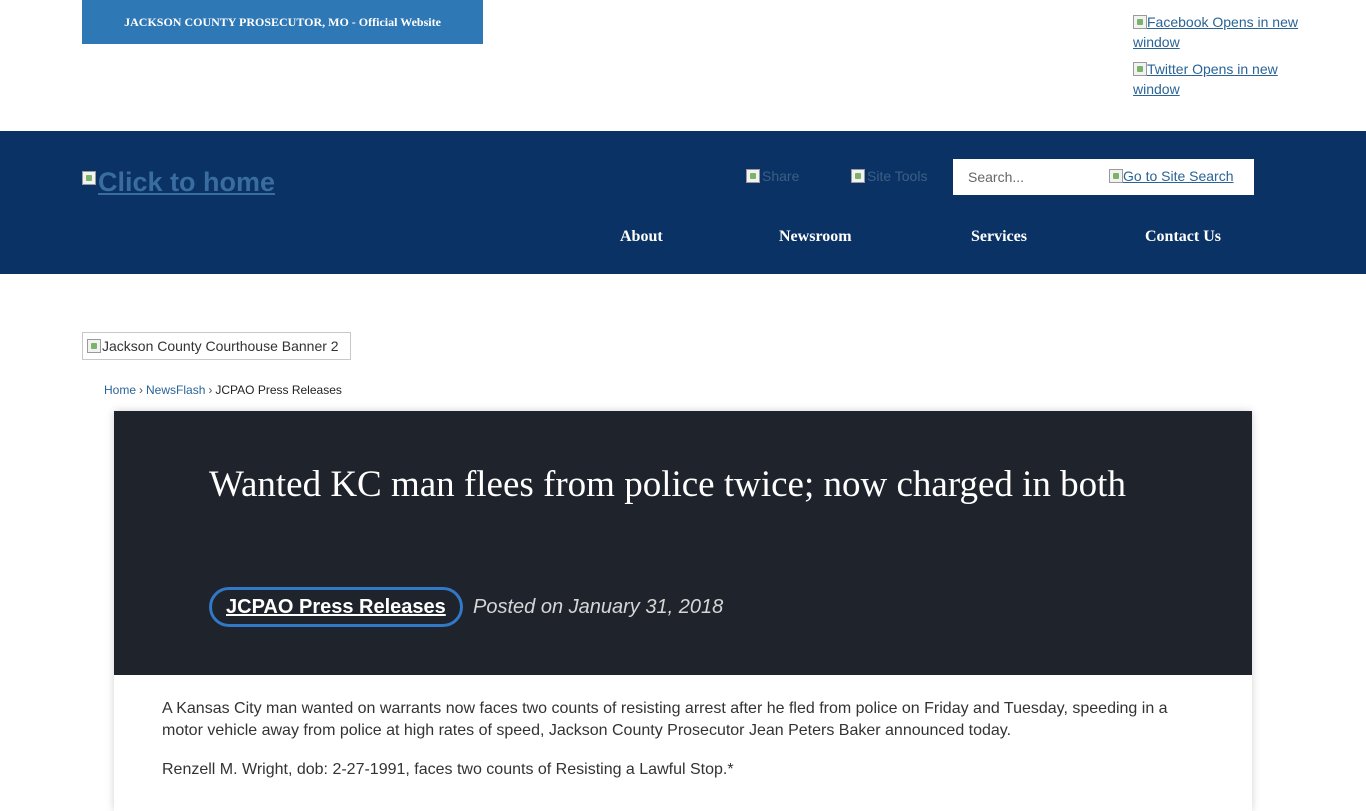 The image size is (1366, 811). What do you see at coordinates (336, 607) in the screenshot?
I see `category-tag-button: JCPAO Press Releases` at bounding box center [336, 607].